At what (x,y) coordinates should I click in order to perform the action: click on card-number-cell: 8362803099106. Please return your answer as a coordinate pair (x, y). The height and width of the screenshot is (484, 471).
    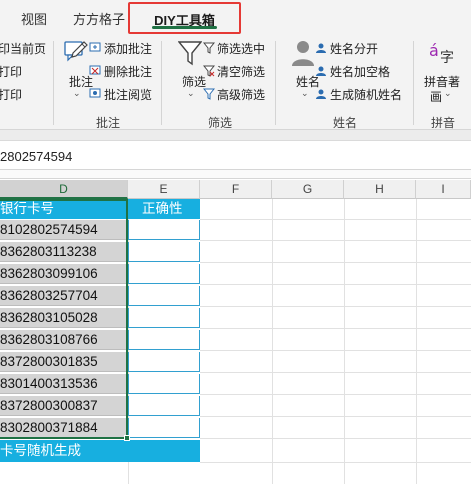
    Looking at the image, I should click on (64, 274).